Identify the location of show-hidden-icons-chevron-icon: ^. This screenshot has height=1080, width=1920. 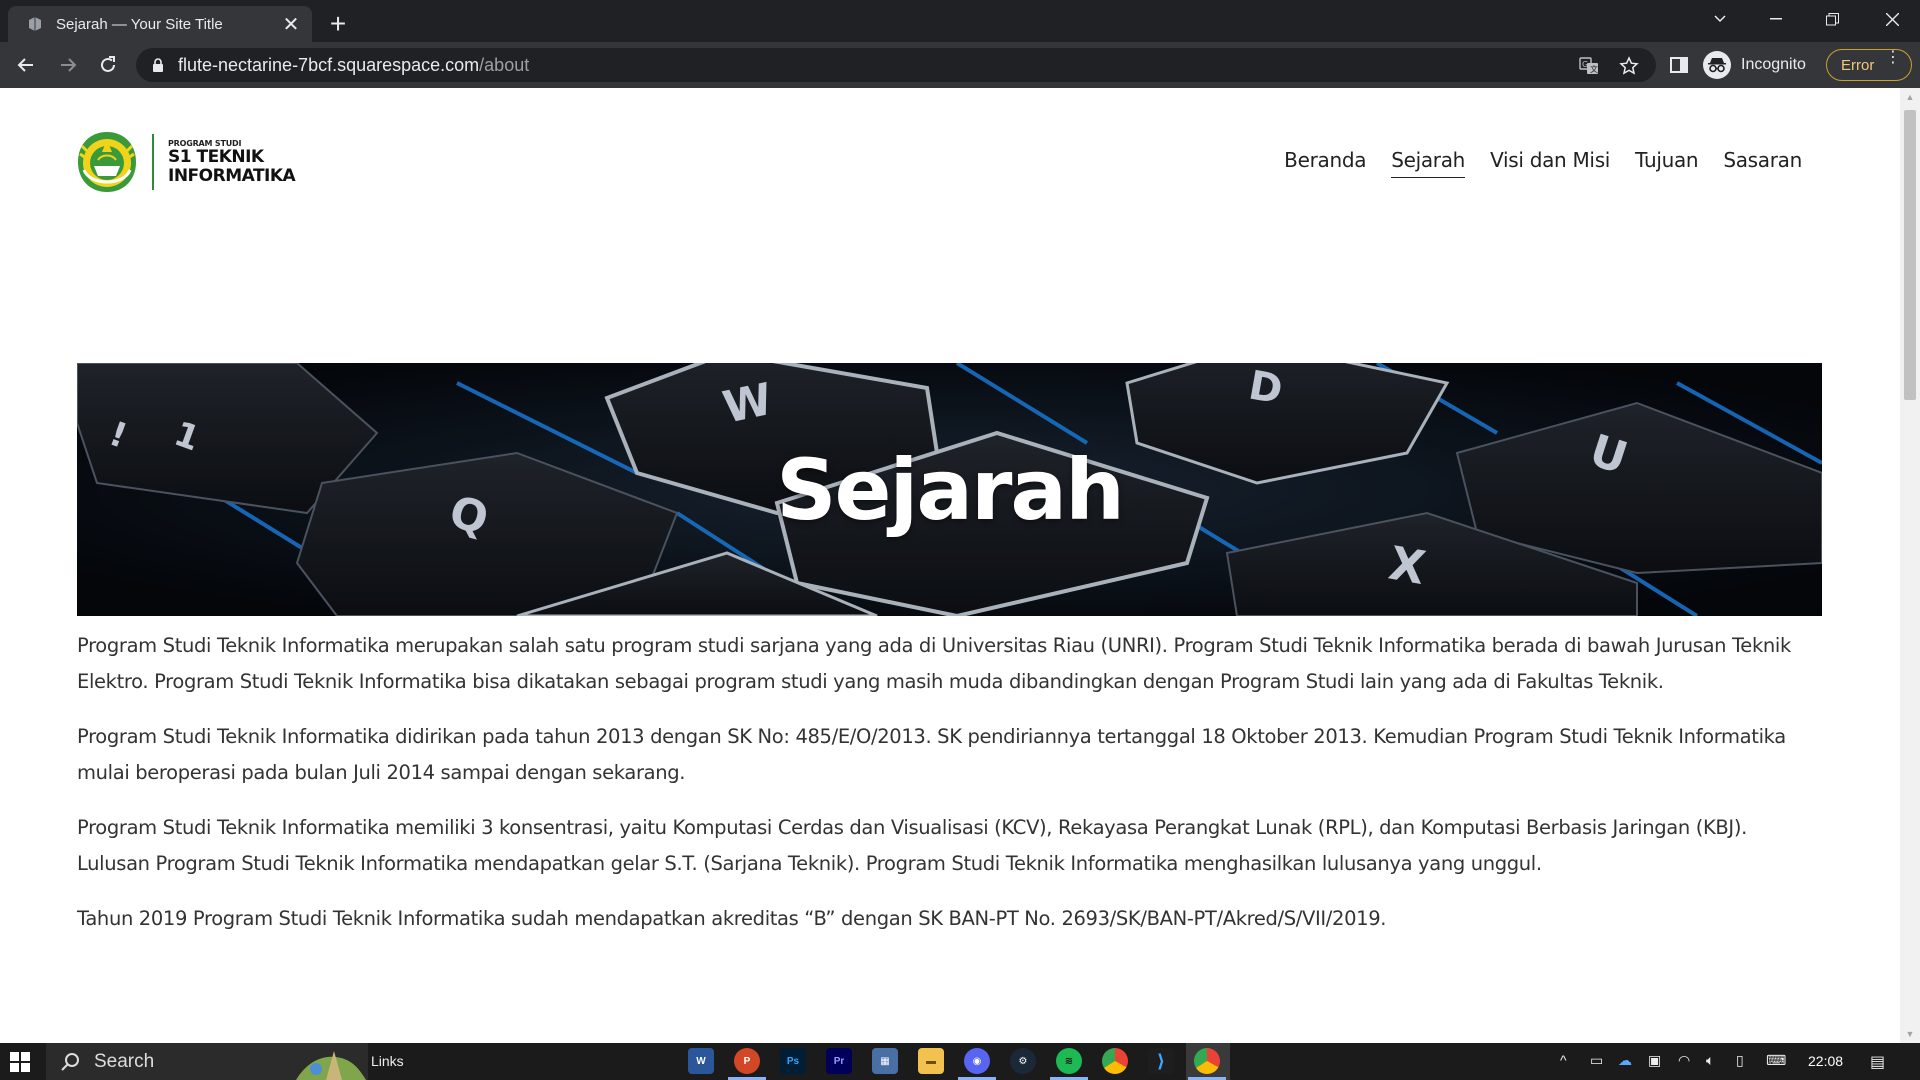
(1563, 1060).